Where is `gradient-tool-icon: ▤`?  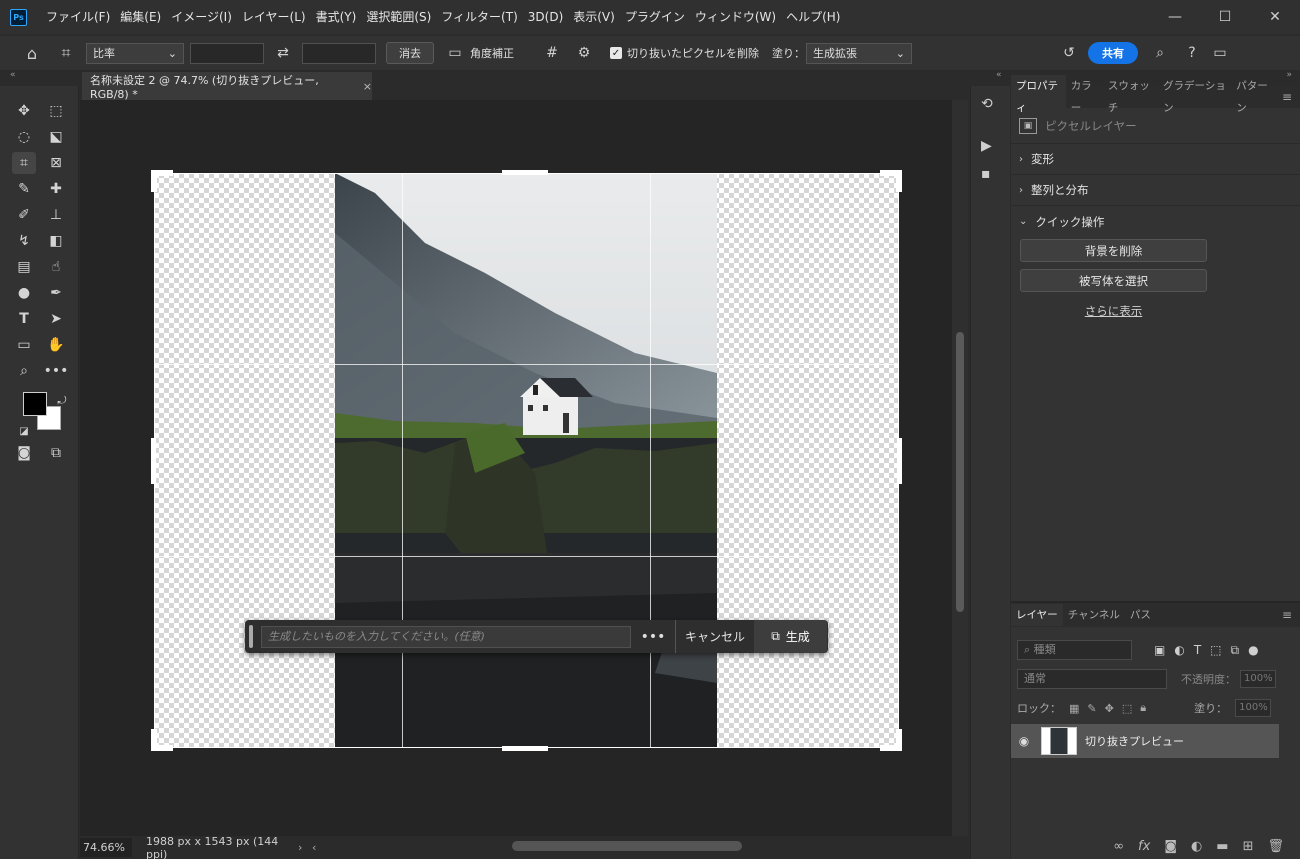
gradient-tool-icon: ▤ is located at coordinates (24, 267).